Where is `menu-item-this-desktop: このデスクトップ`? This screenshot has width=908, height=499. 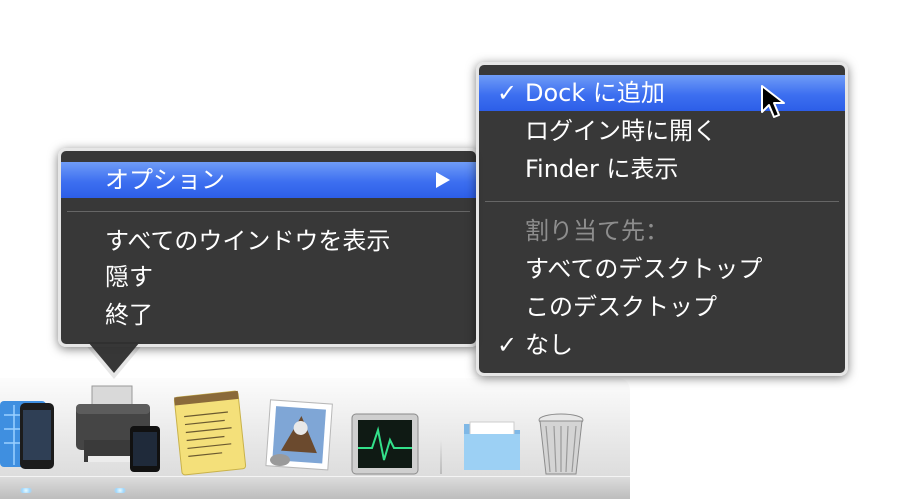 menu-item-this-desktop: このデスクトップ is located at coordinates (662, 307).